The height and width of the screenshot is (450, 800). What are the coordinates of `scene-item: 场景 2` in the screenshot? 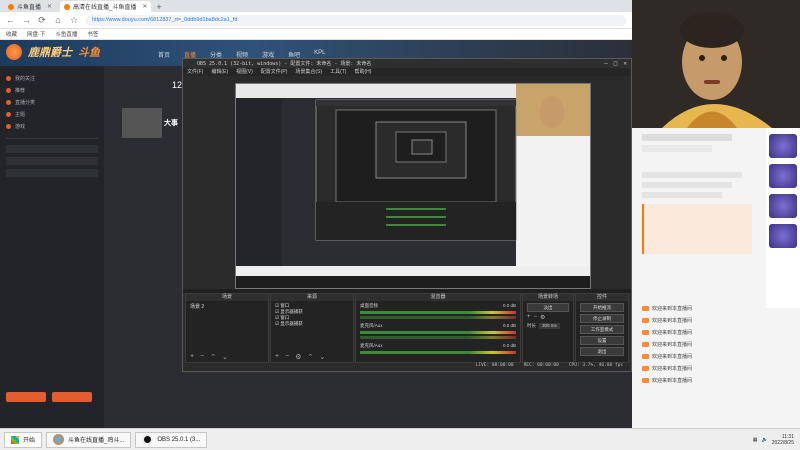 It's located at (227, 306).